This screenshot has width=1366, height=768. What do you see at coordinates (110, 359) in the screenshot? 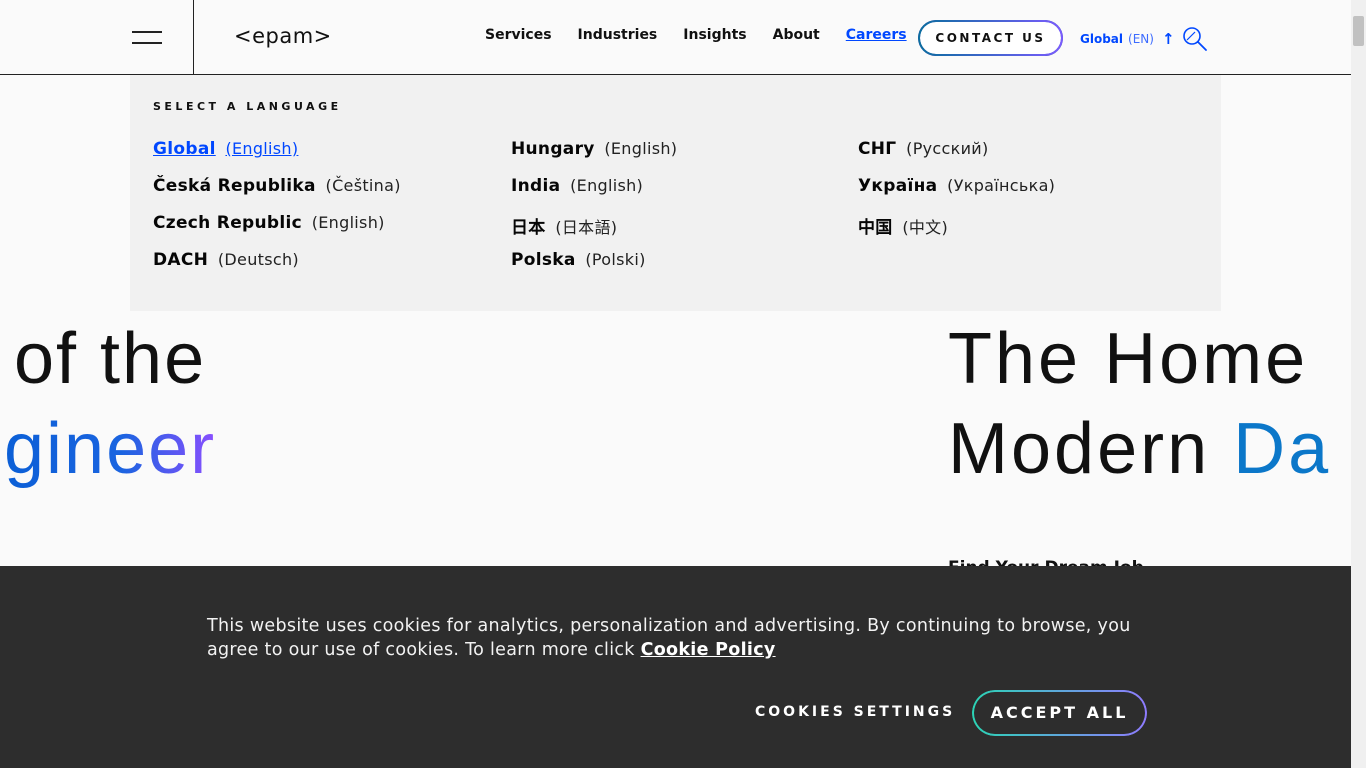
I see `hero-left-line-1: of the` at bounding box center [110, 359].